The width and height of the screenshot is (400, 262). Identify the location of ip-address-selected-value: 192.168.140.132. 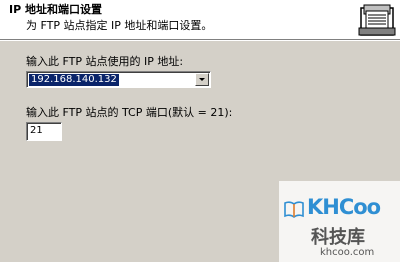
(74, 80).